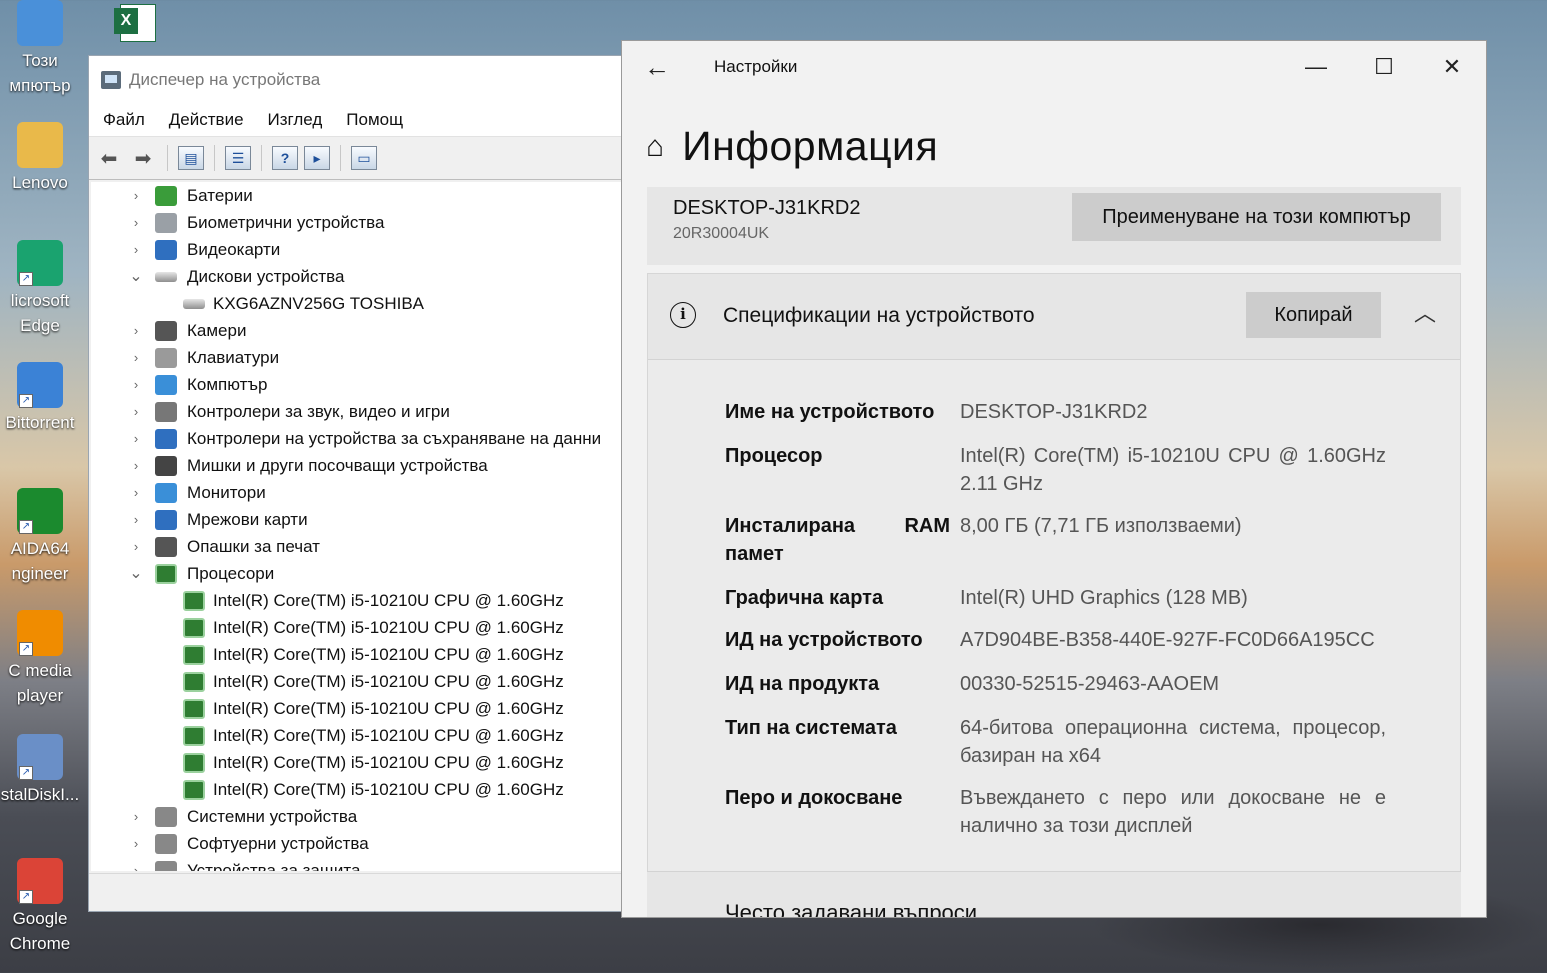  What do you see at coordinates (40, 398) in the screenshot?
I see `desktop-shortcut: ↗ Bittorrent` at bounding box center [40, 398].